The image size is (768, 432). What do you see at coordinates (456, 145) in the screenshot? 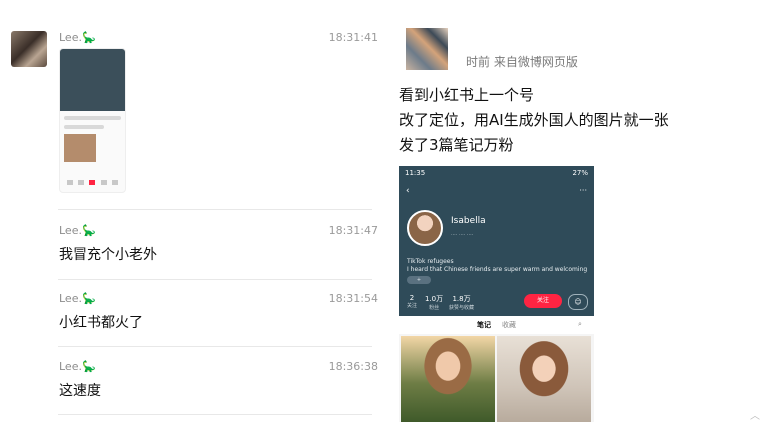
I see `post-text-line: 发了3篇笔记万粉` at bounding box center [456, 145].